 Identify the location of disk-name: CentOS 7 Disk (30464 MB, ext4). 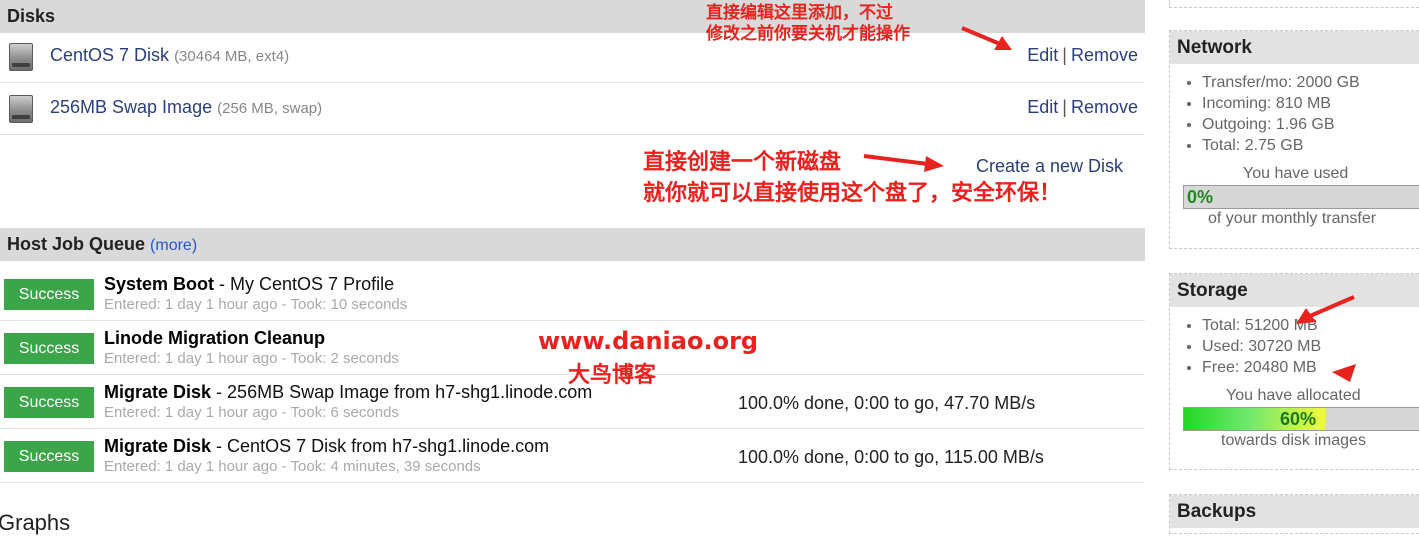
(169, 55).